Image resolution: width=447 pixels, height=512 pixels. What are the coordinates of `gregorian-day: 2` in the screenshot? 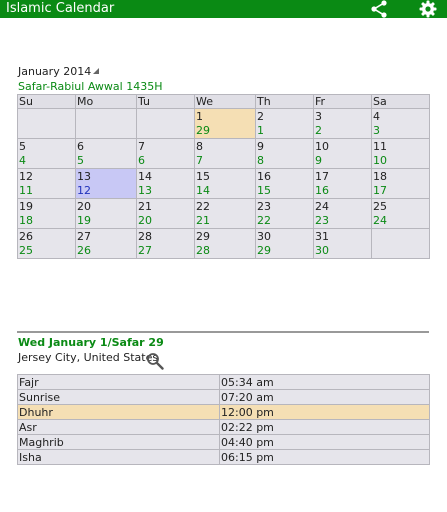 It's located at (260, 116).